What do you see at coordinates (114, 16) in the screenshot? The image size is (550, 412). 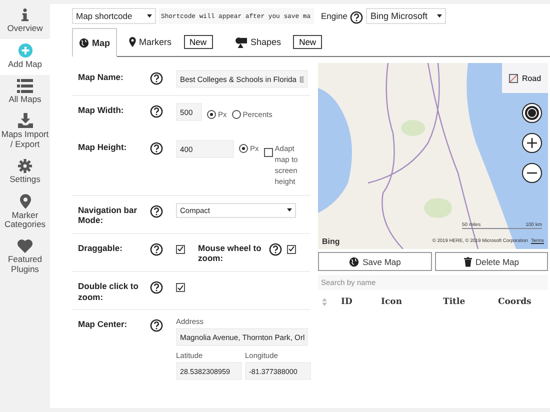 I see `shortcode-select: Map shortcode` at bounding box center [114, 16].